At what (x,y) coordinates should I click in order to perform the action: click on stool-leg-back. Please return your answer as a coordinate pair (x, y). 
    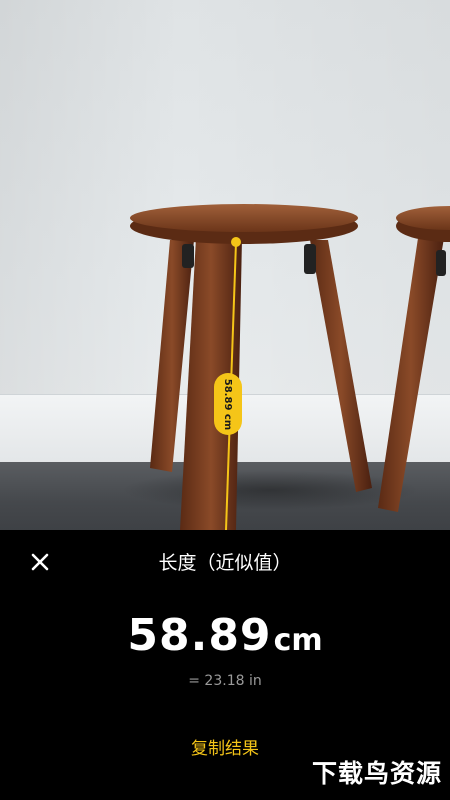
    Looking at the image, I should click on (341, 366).